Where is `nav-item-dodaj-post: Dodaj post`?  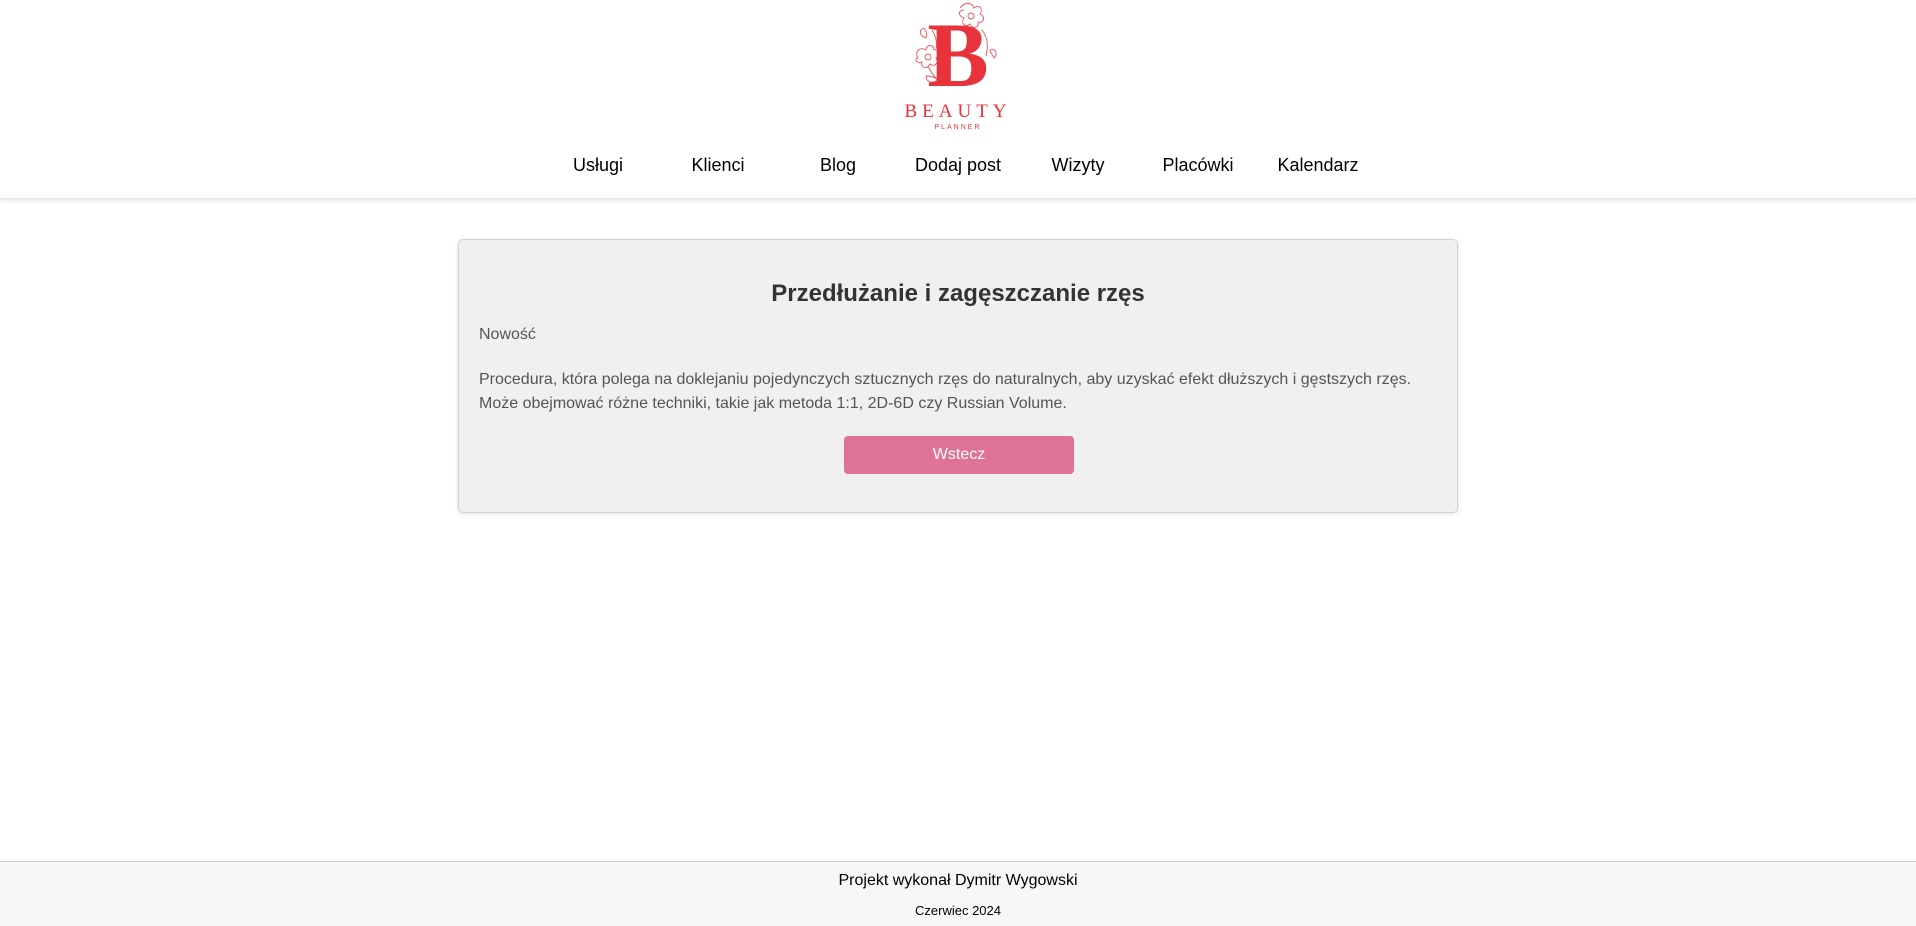 nav-item-dodaj-post: Dodaj post is located at coordinates (958, 165).